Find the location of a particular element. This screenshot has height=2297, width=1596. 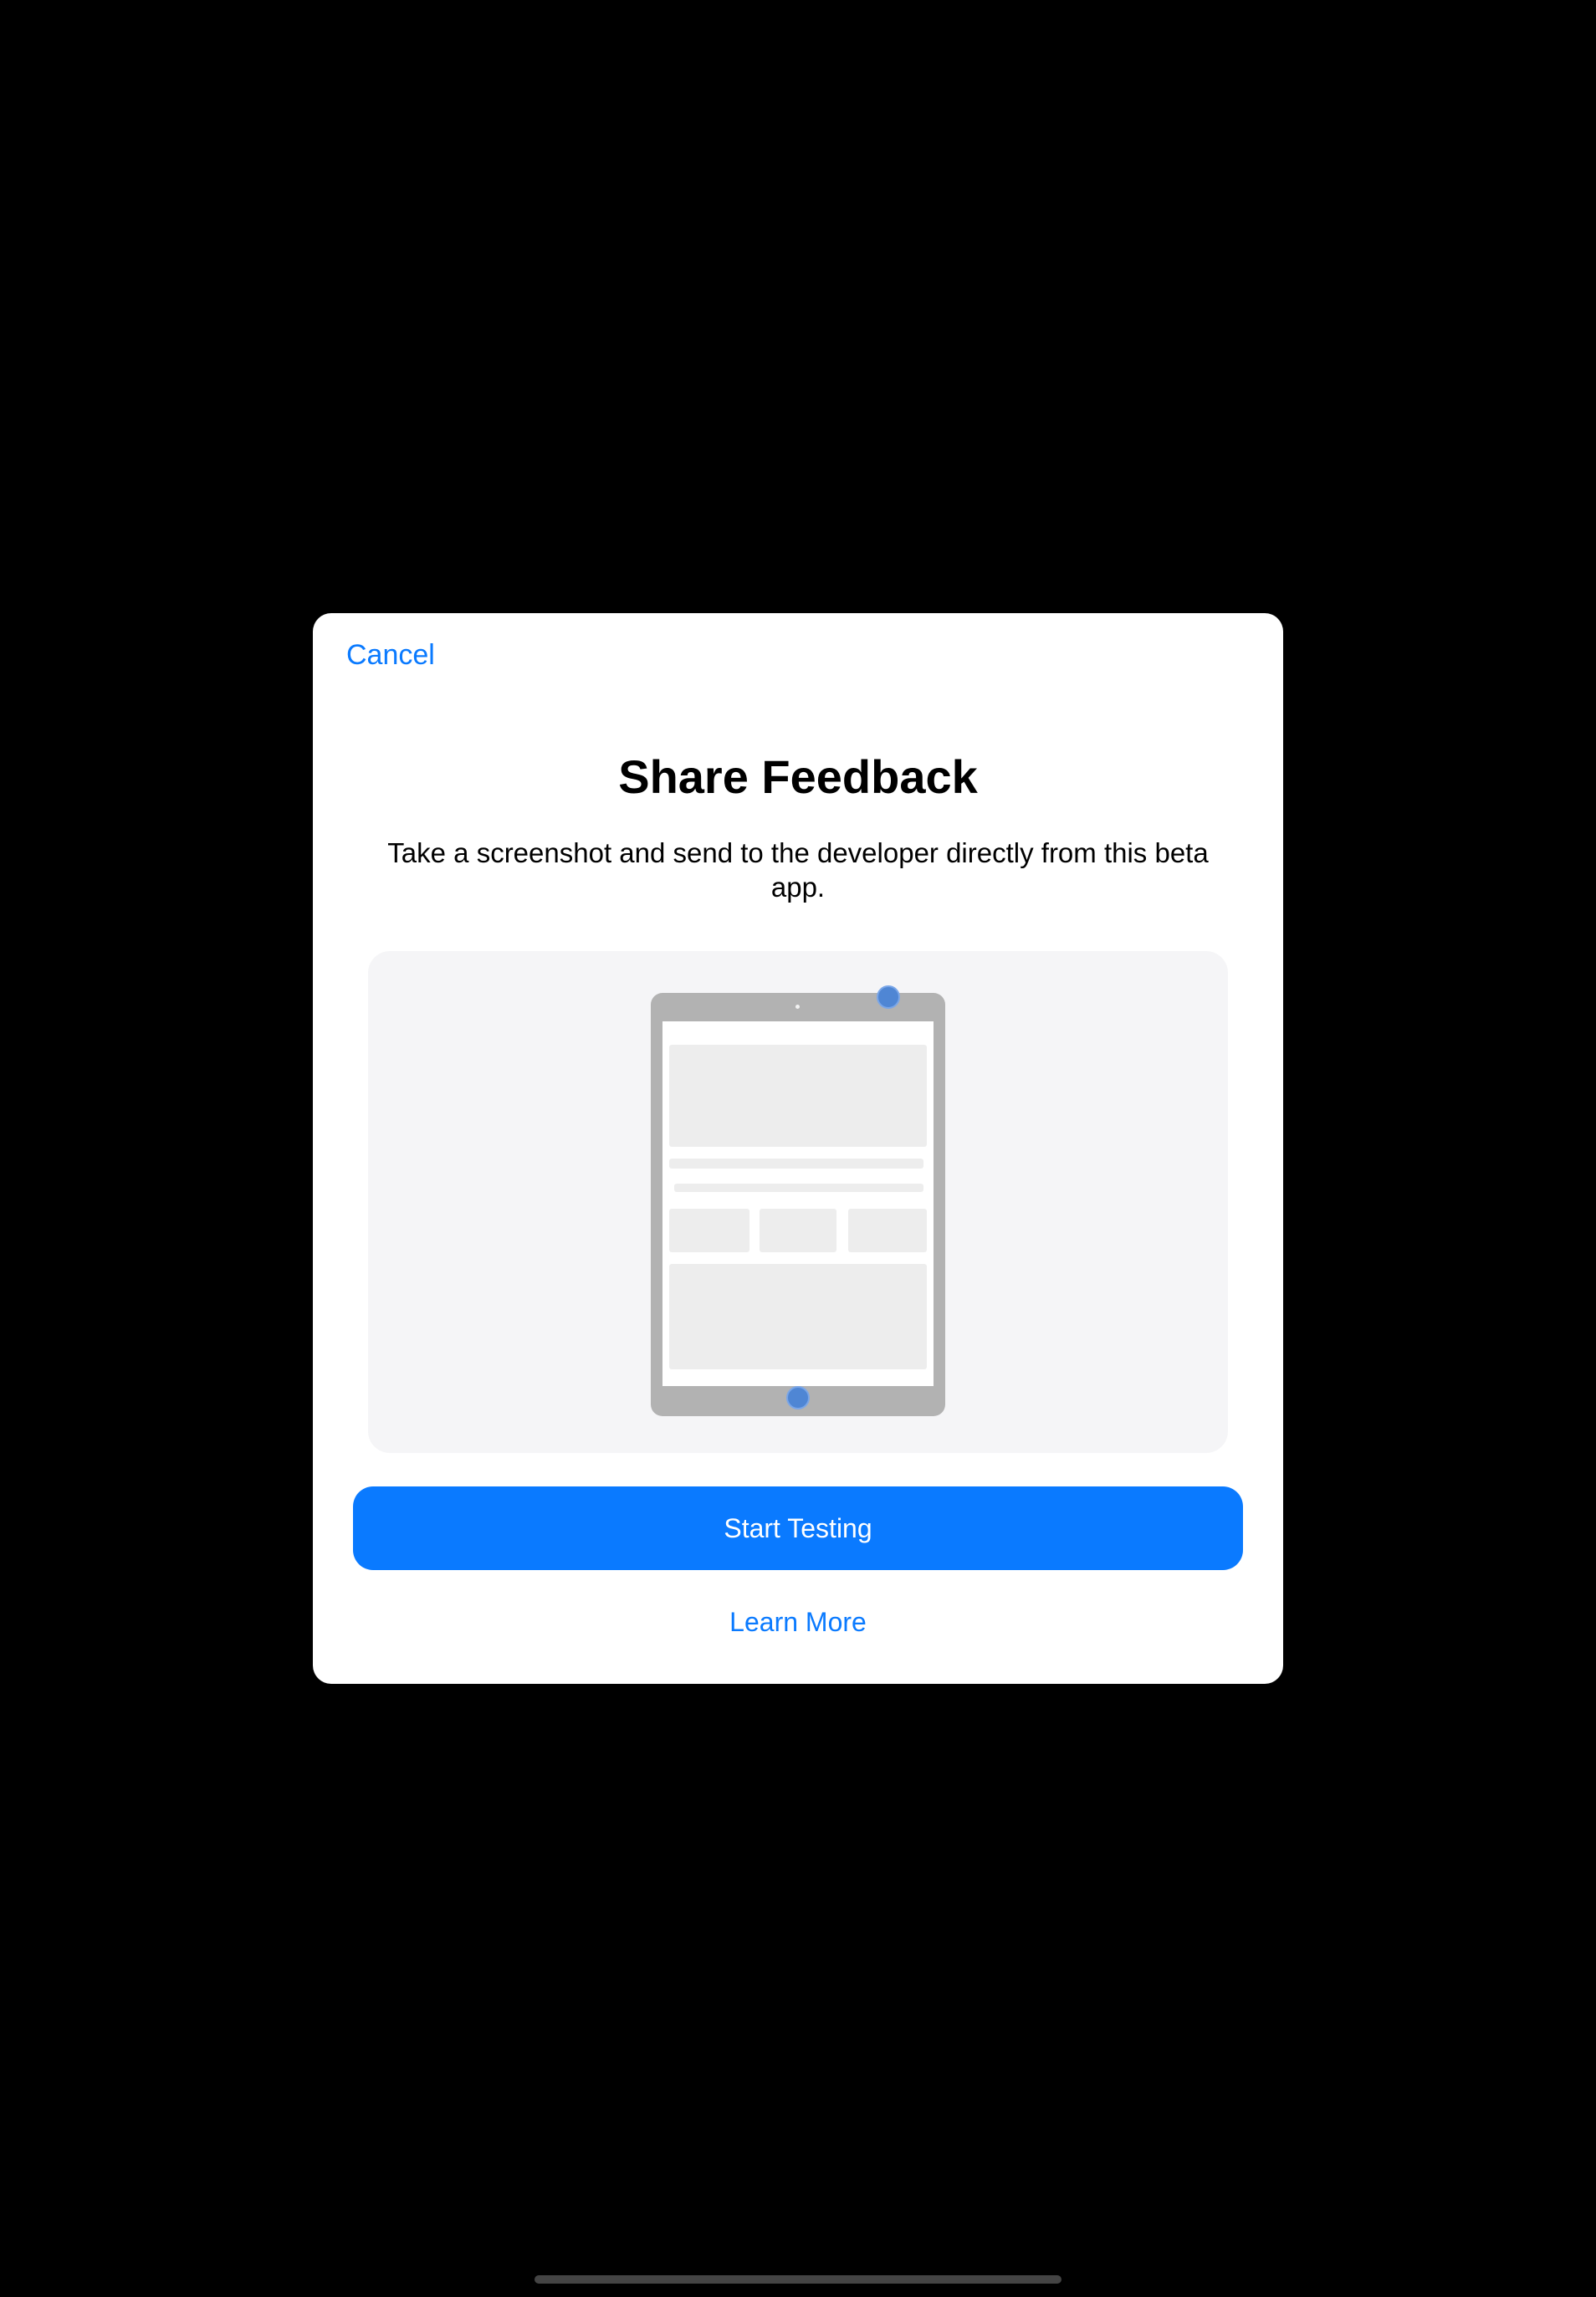

camera-dot is located at coordinates (798, 1007).